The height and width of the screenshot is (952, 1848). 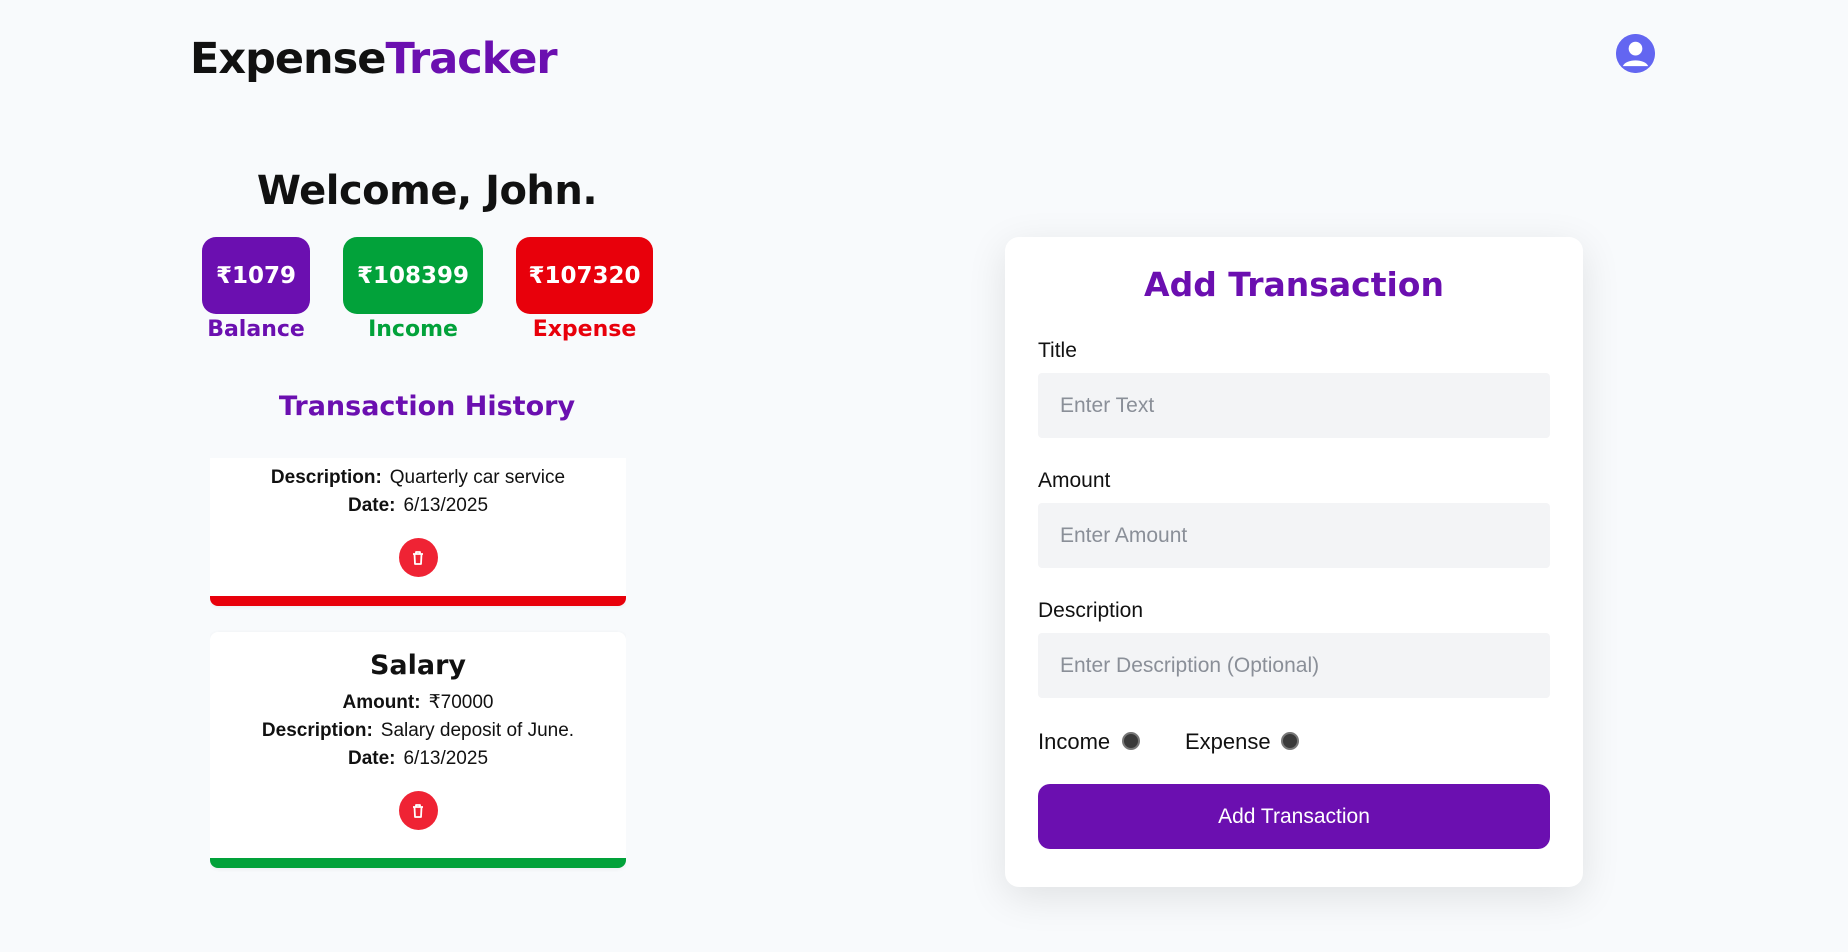 What do you see at coordinates (1635, 53) in the screenshot?
I see `user-avatar-icon` at bounding box center [1635, 53].